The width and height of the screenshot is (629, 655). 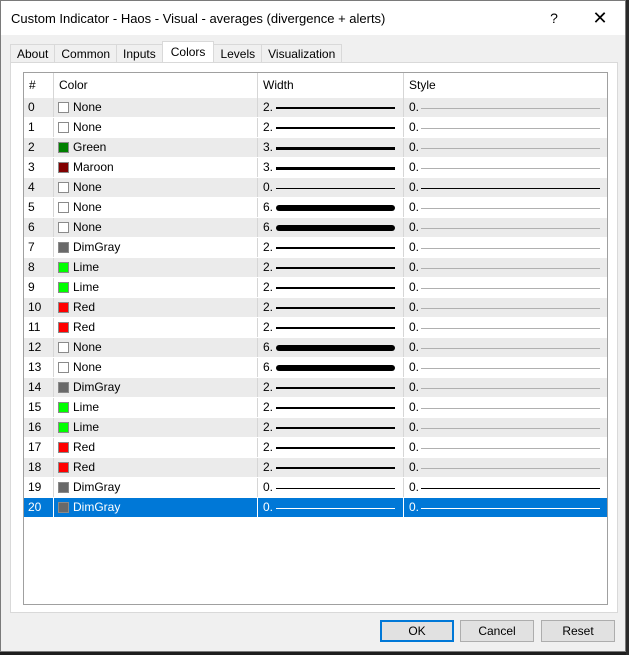 I want to click on cancel-button: Cancel, so click(x=497, y=631).